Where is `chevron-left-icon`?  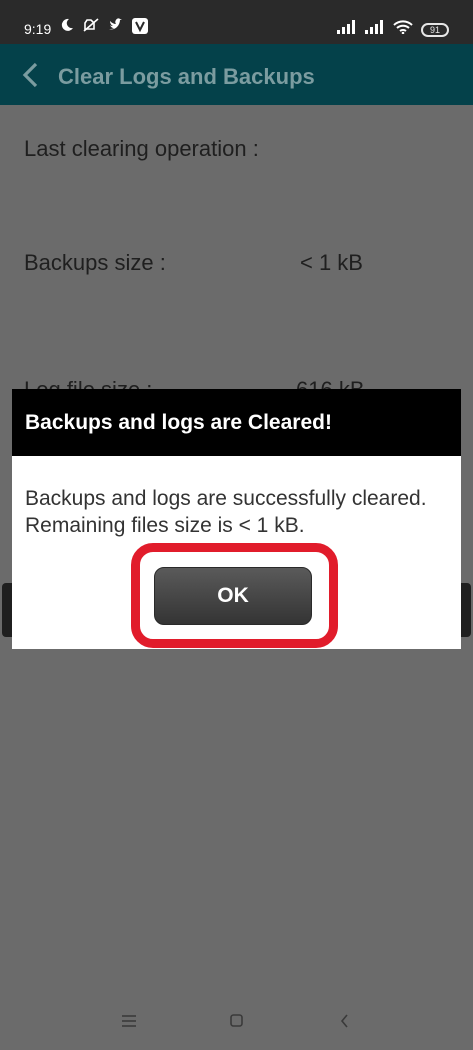 chevron-left-icon is located at coordinates (30, 77).